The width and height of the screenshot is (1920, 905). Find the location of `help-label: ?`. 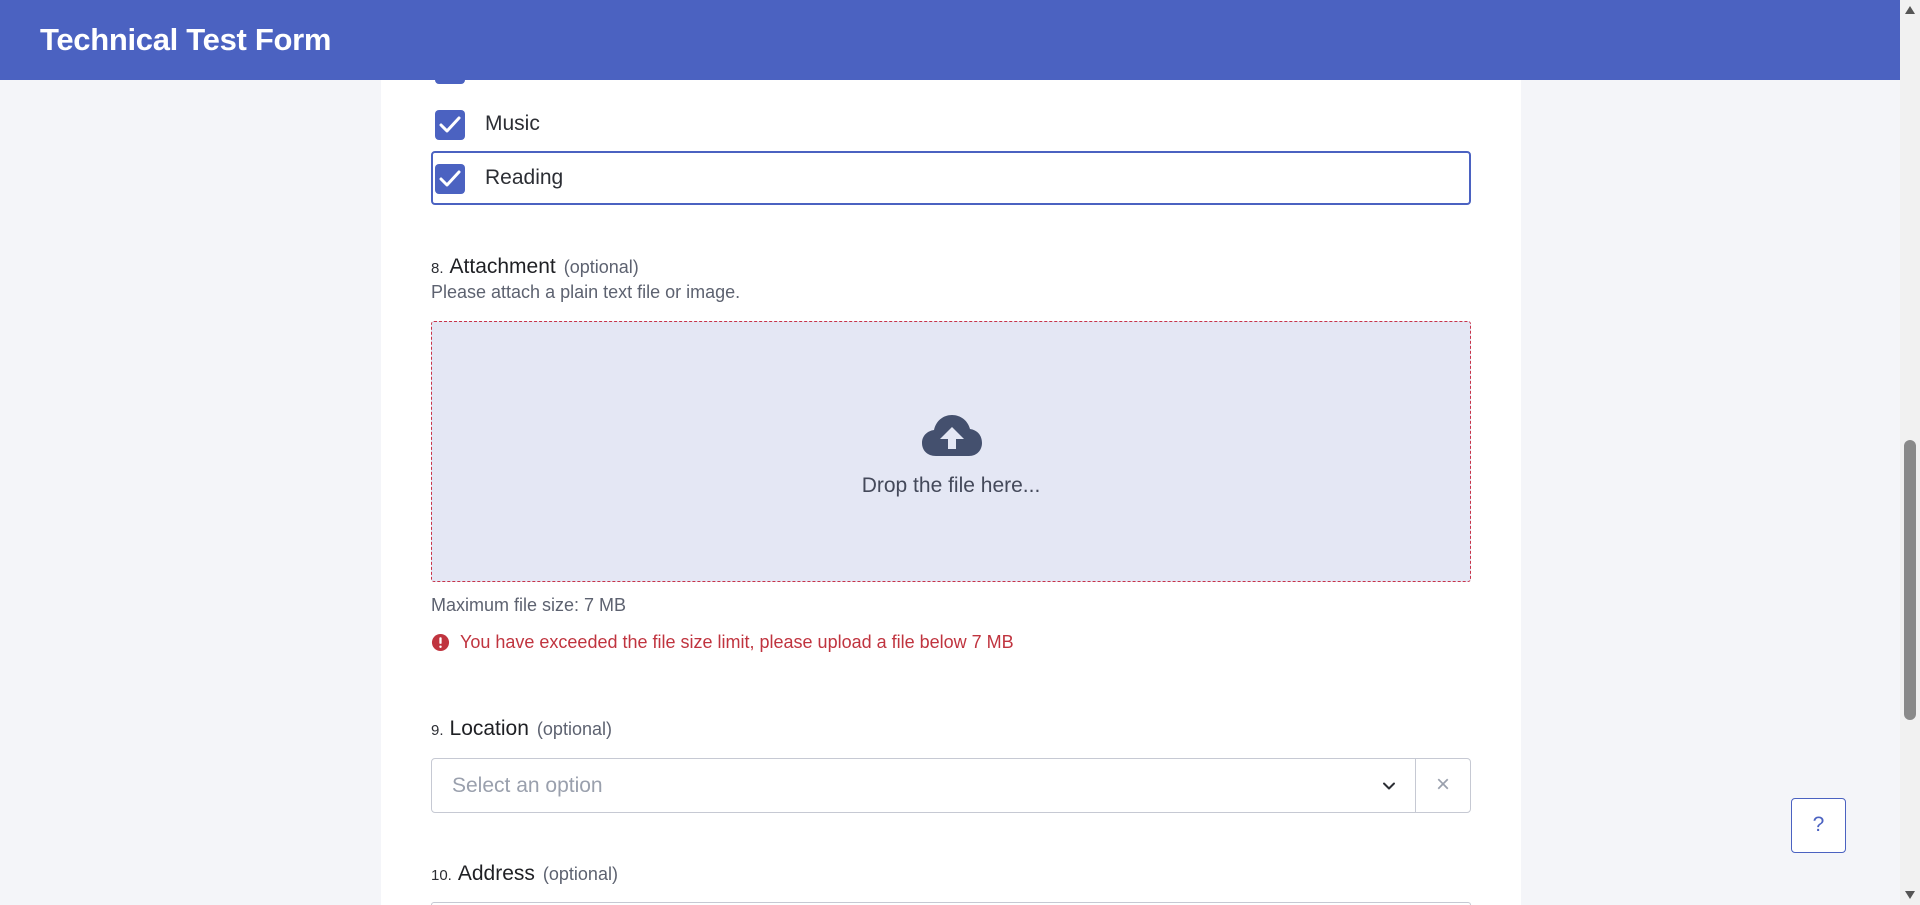

help-label: ? is located at coordinates (1818, 824).